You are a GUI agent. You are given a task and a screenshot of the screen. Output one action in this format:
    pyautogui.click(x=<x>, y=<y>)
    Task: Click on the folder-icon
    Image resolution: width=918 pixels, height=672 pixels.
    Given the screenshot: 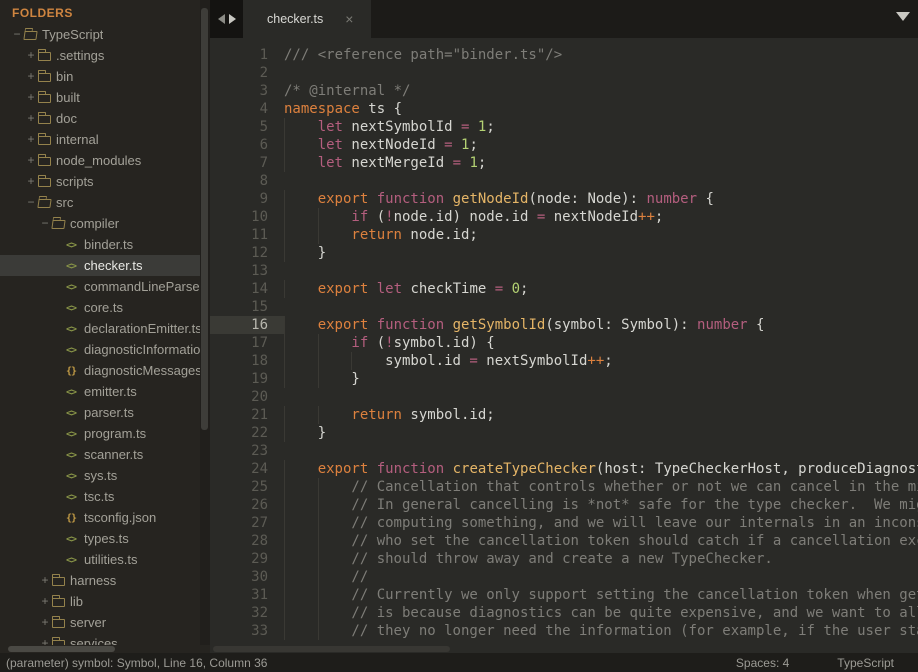 What is the action you would take?
    pyautogui.click(x=61, y=639)
    